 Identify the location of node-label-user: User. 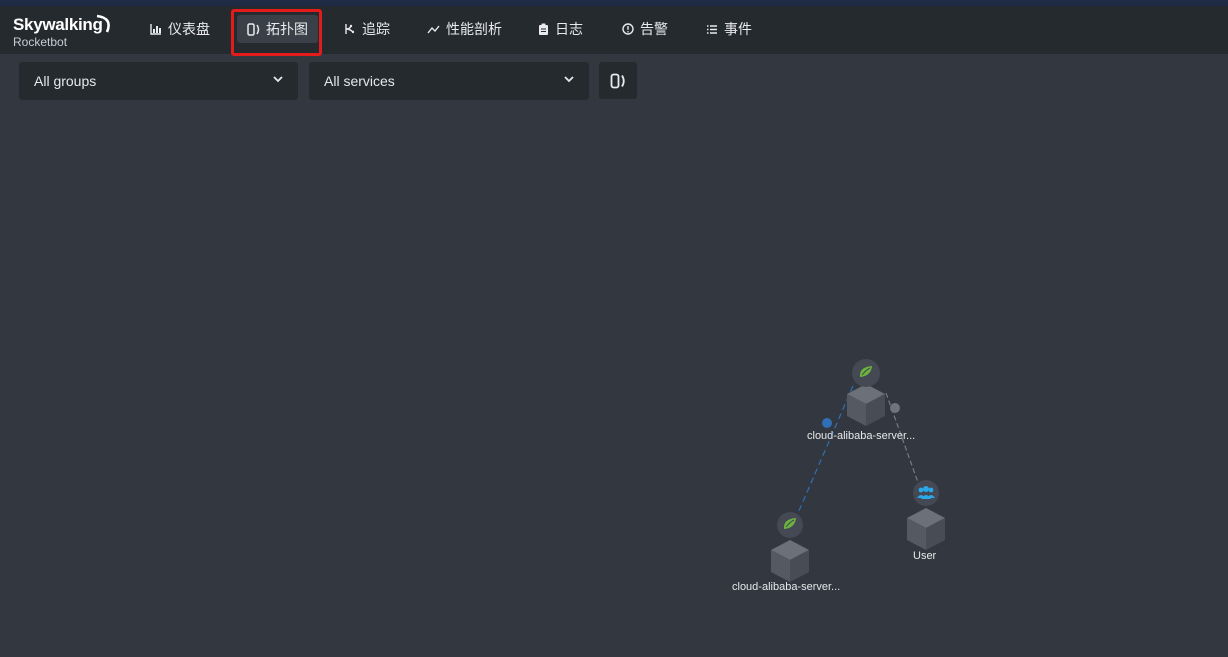
(925, 556).